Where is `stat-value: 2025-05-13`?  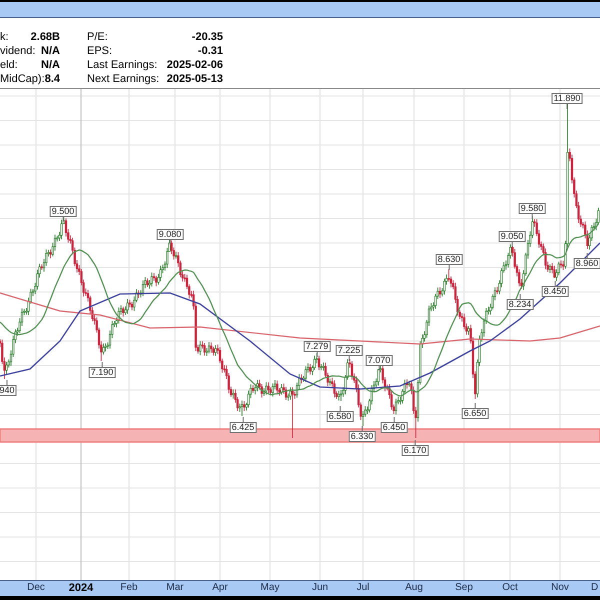 stat-value: 2025-05-13 is located at coordinates (194, 79).